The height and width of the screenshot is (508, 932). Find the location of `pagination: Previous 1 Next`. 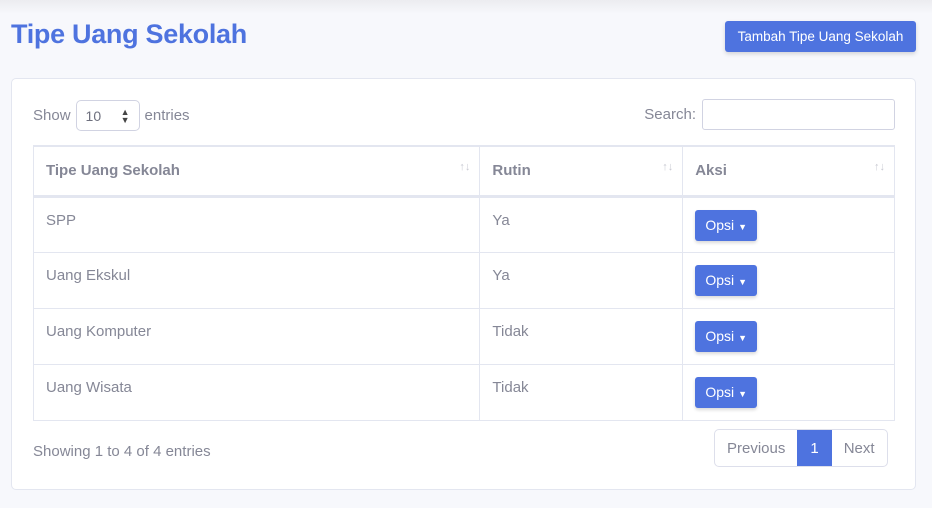

pagination: Previous 1 Next is located at coordinates (801, 448).